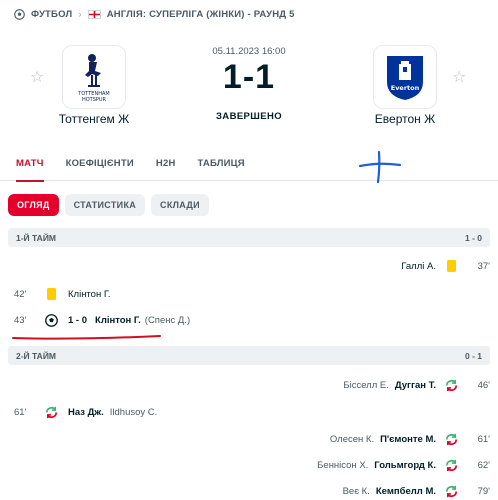  Describe the element at coordinates (405, 465) in the screenshot. I see `event-player-in: Гольмгорд К.` at that location.